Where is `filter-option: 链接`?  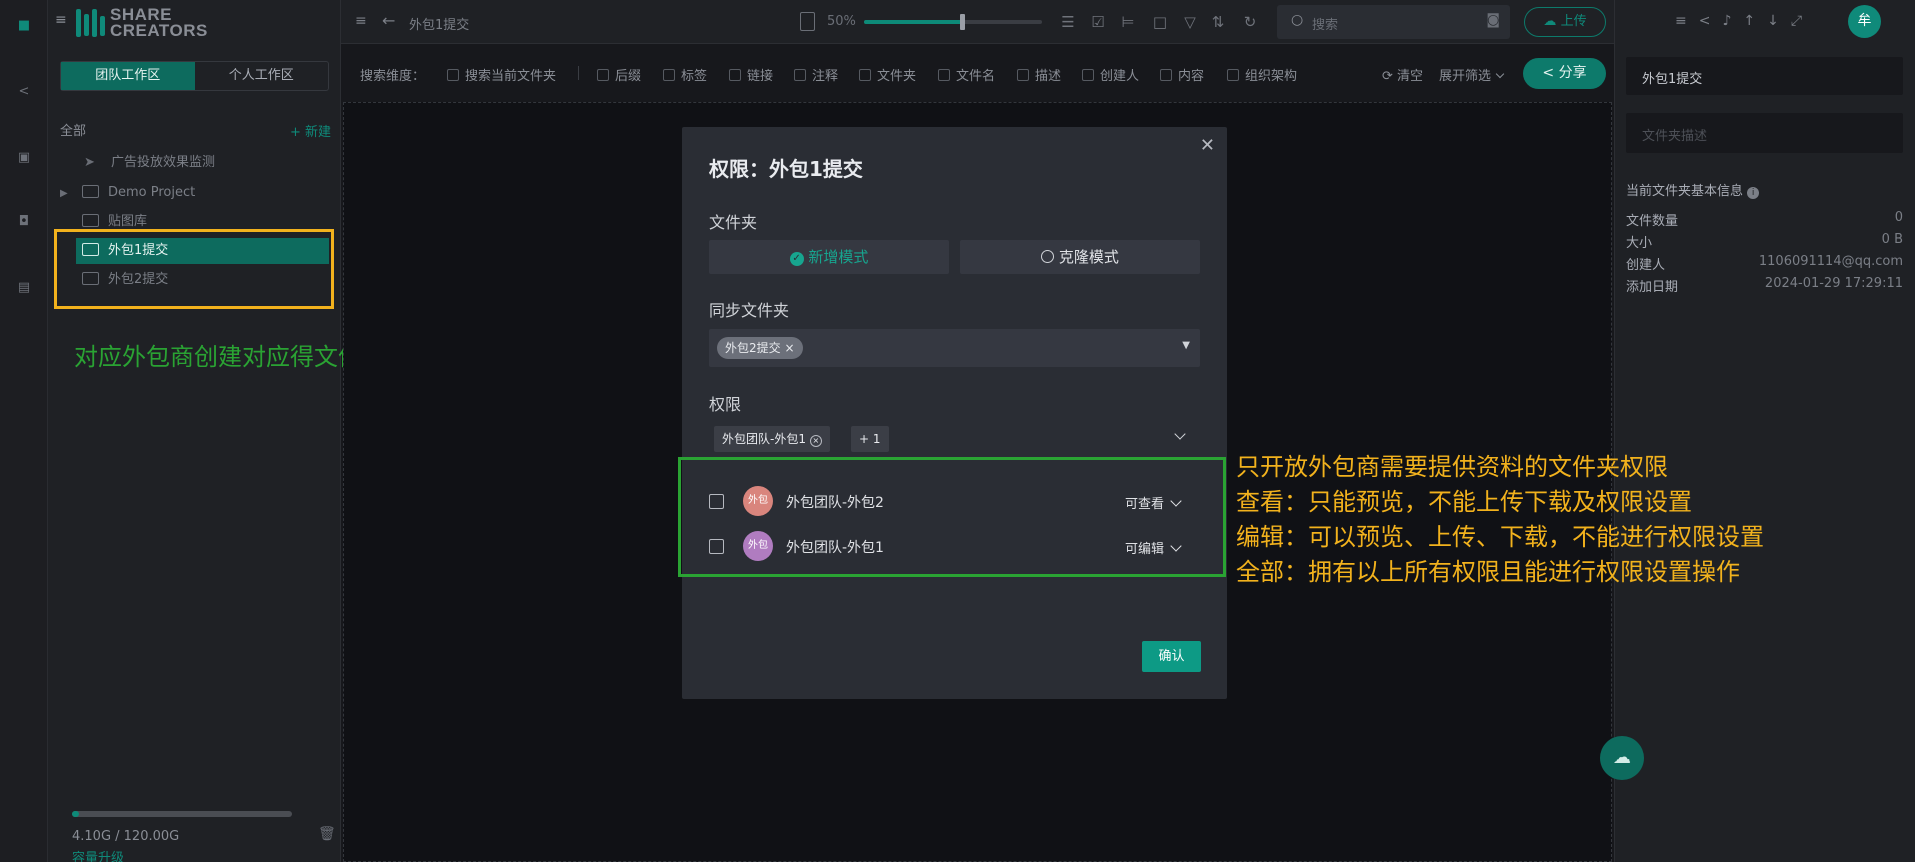 filter-option: 链接 is located at coordinates (751, 74).